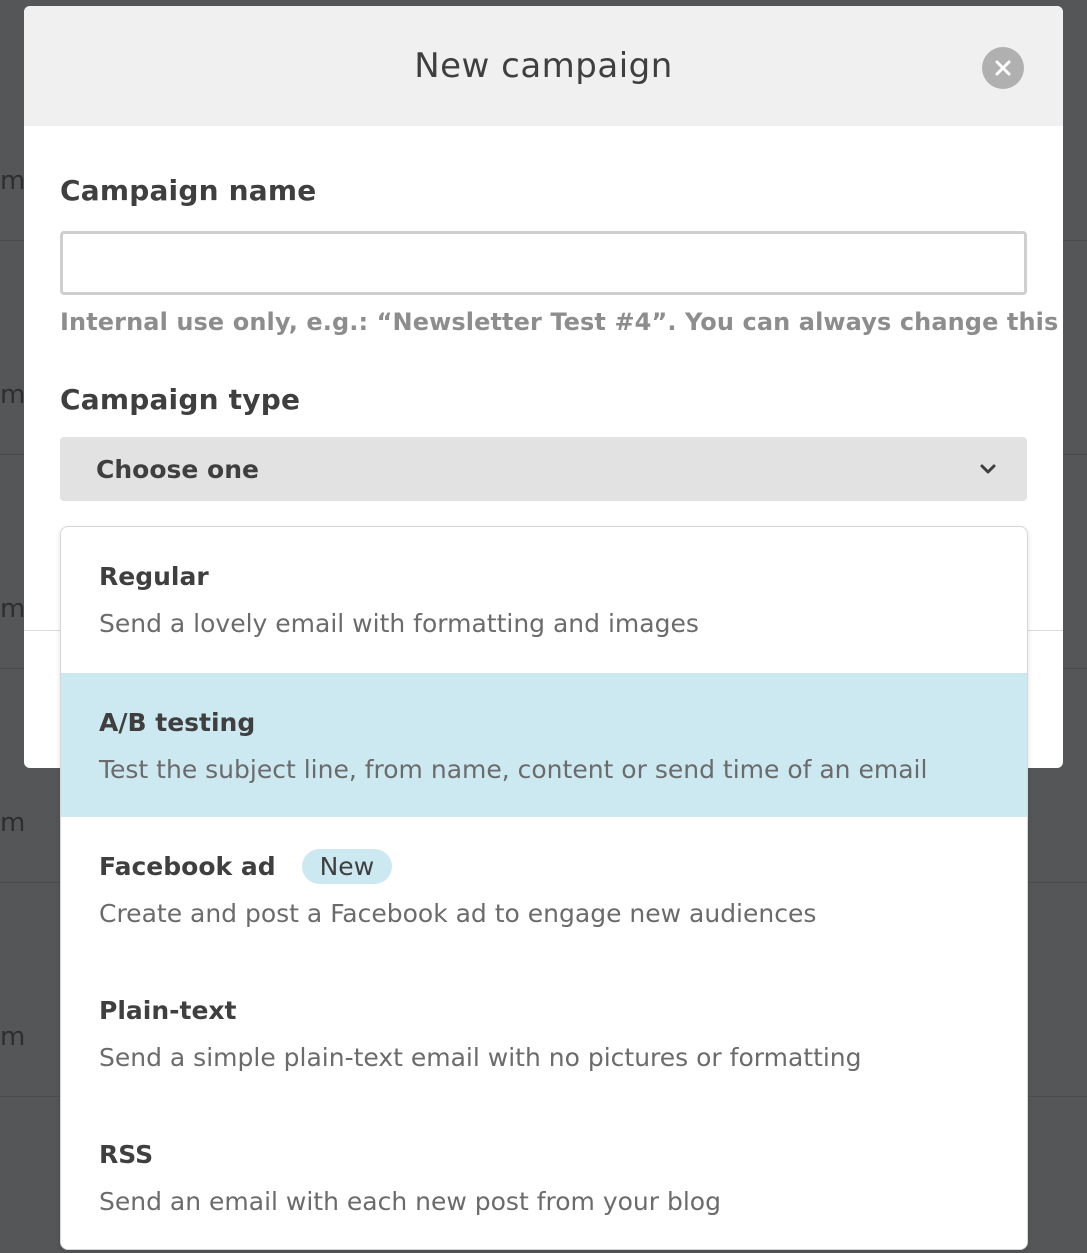 Image resolution: width=1087 pixels, height=1253 pixels. What do you see at coordinates (126, 1154) in the screenshot?
I see `option-title: RSS` at bounding box center [126, 1154].